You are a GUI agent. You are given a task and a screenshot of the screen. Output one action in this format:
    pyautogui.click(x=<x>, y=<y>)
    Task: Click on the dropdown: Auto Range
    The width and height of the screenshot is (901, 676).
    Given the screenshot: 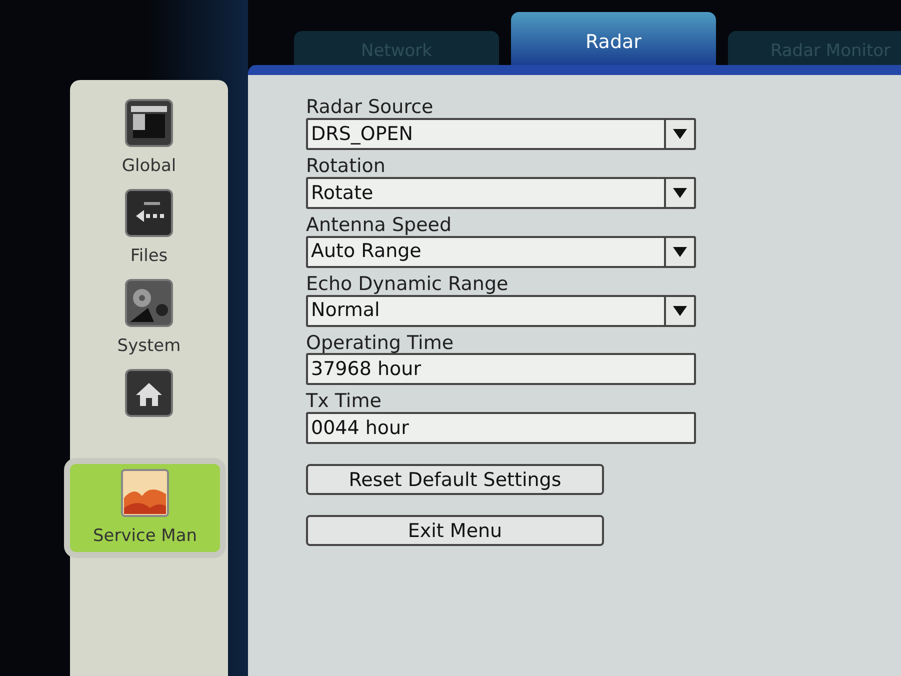 What is the action you would take?
    pyautogui.click(x=501, y=252)
    